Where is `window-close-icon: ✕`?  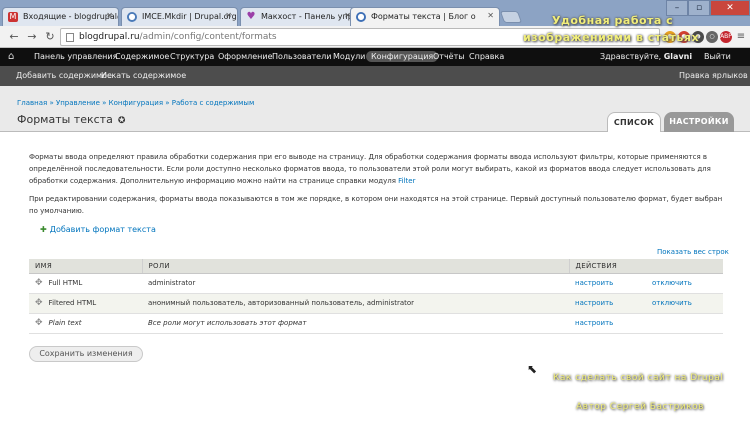 window-close-icon: ✕ is located at coordinates (730, 8).